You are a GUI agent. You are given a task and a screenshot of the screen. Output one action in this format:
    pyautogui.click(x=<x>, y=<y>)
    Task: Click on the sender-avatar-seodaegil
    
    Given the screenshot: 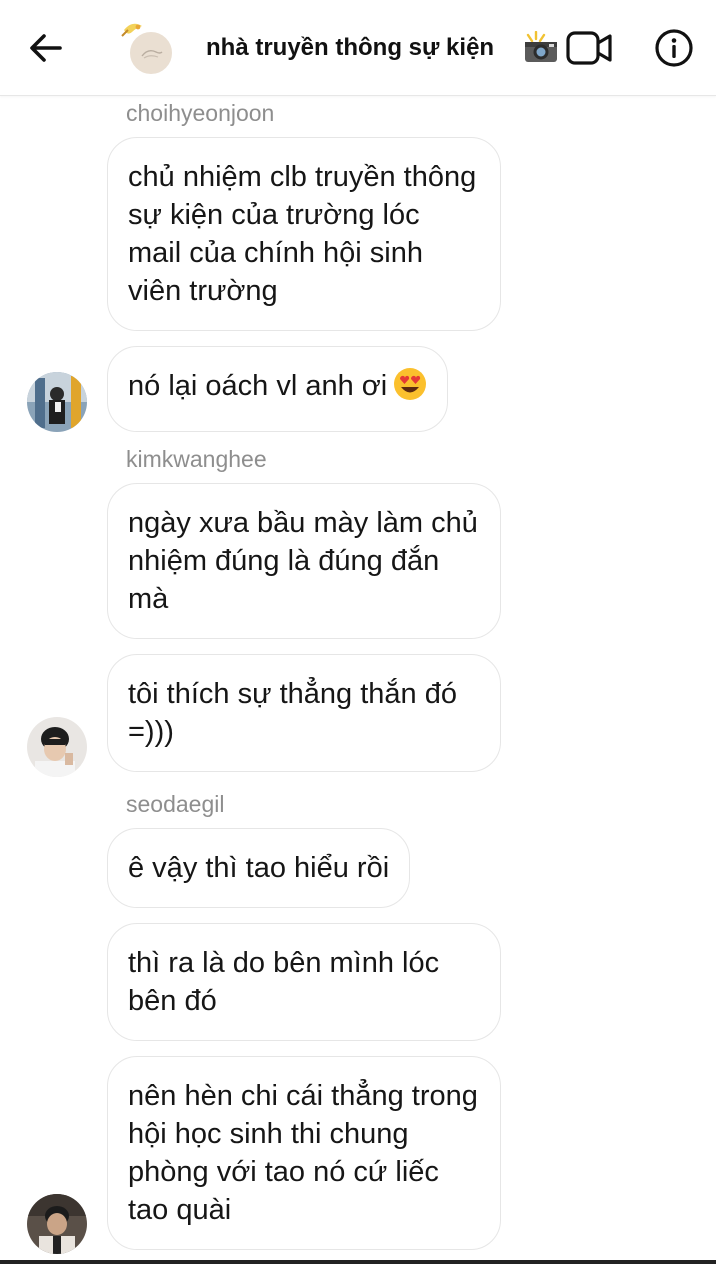 What is the action you would take?
    pyautogui.click(x=57, y=1224)
    